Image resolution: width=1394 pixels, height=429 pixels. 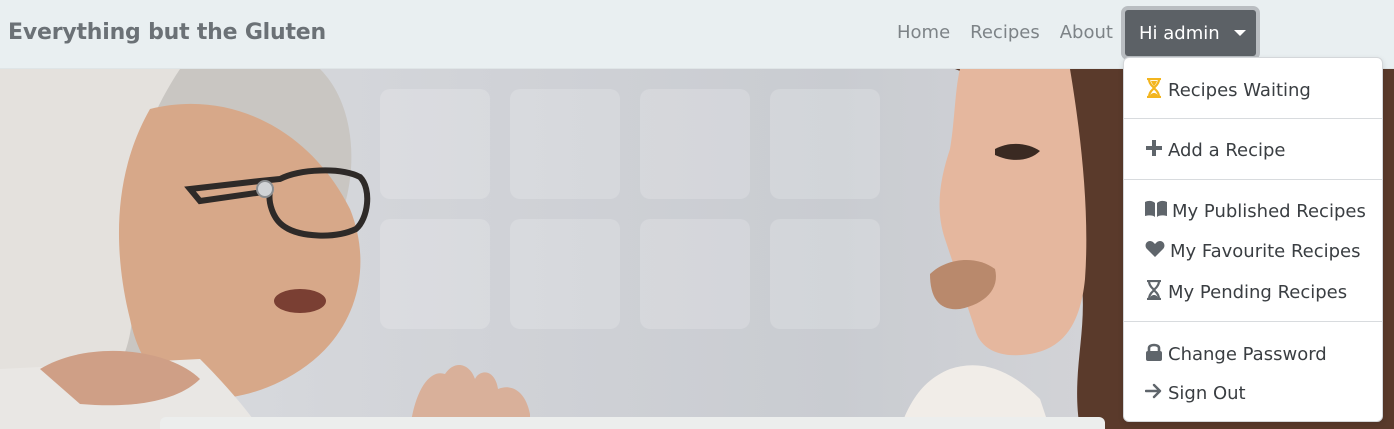 I want to click on heart-icon, so click(x=1155, y=251).